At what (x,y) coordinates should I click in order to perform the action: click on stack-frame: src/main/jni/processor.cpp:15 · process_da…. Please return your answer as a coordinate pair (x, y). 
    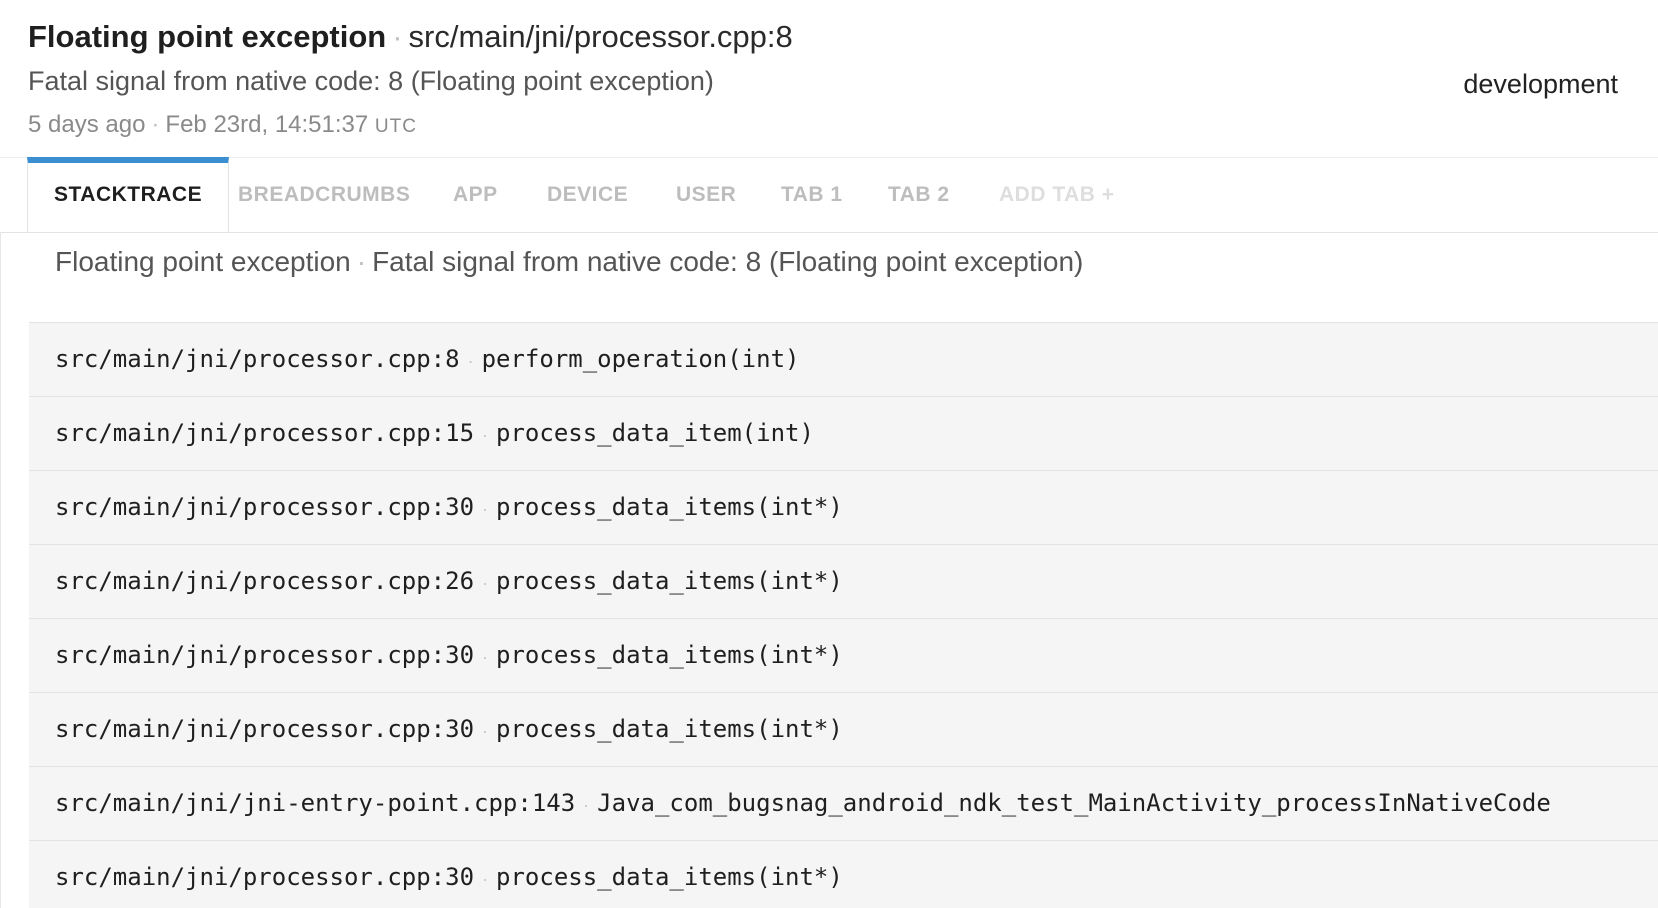
    Looking at the image, I should click on (843, 434).